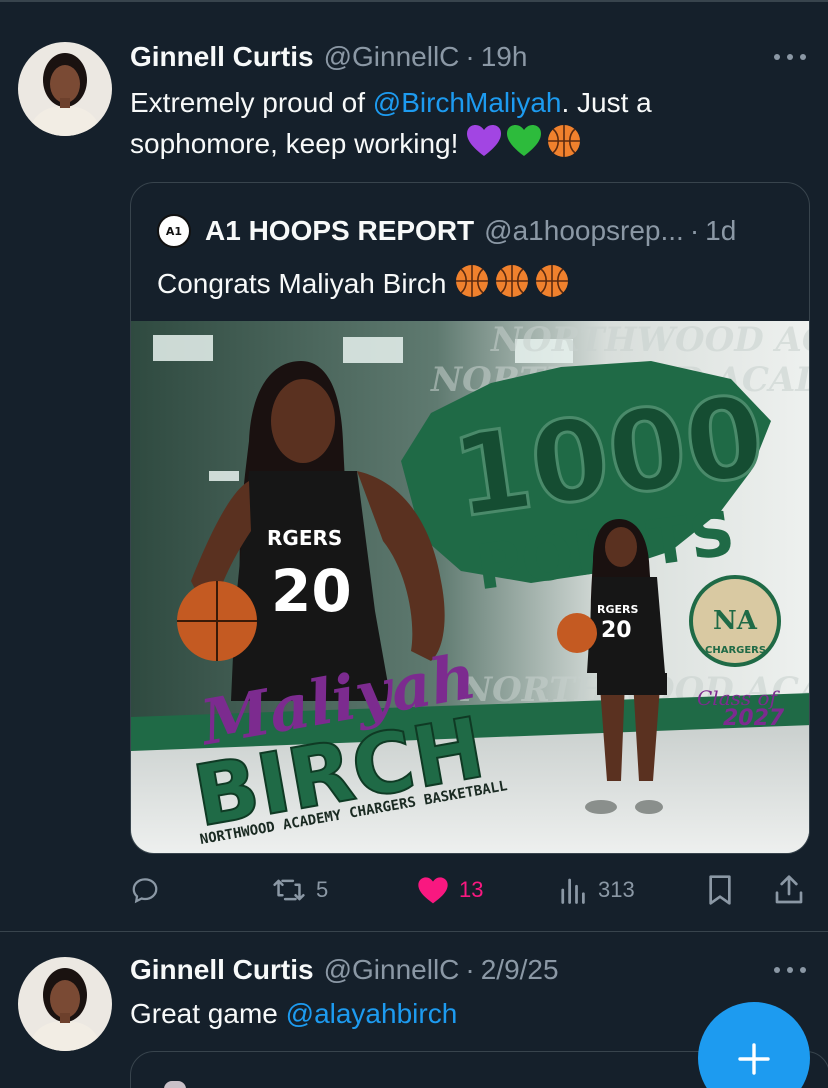 The image size is (828, 1088). Describe the element at coordinates (573, 891) in the screenshot. I see `views-icon` at that location.